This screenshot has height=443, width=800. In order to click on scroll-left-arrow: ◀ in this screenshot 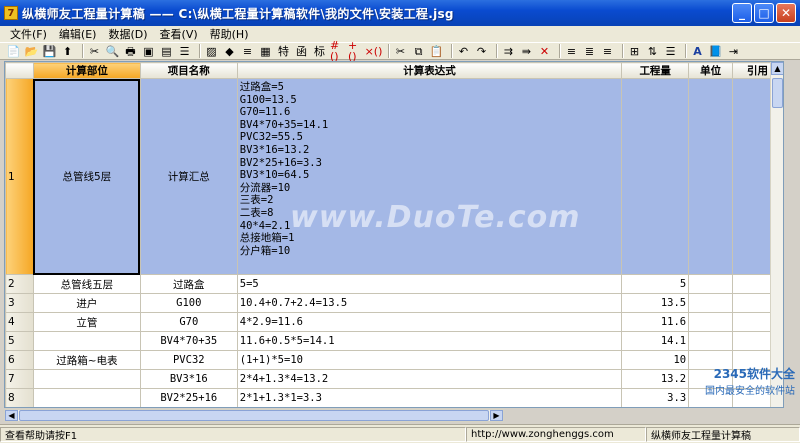, I will do `click(11, 415)`.